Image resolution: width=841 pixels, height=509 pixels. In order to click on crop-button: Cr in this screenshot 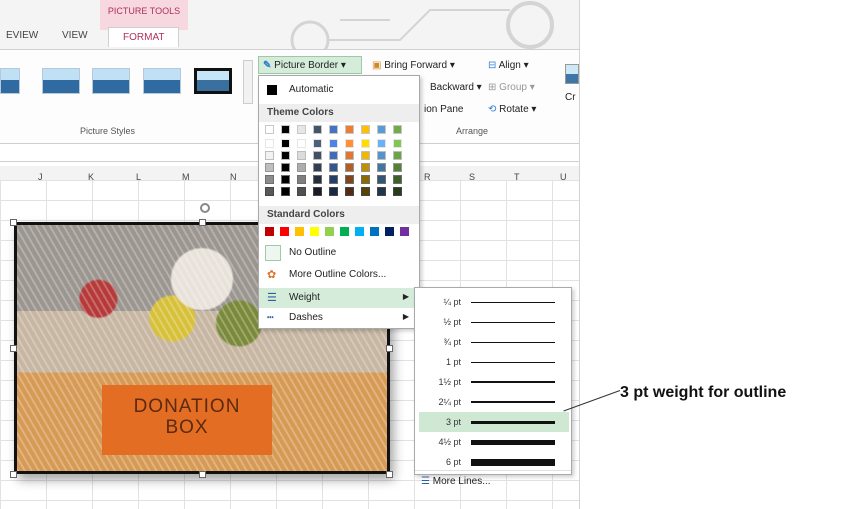, I will do `click(570, 97)`.